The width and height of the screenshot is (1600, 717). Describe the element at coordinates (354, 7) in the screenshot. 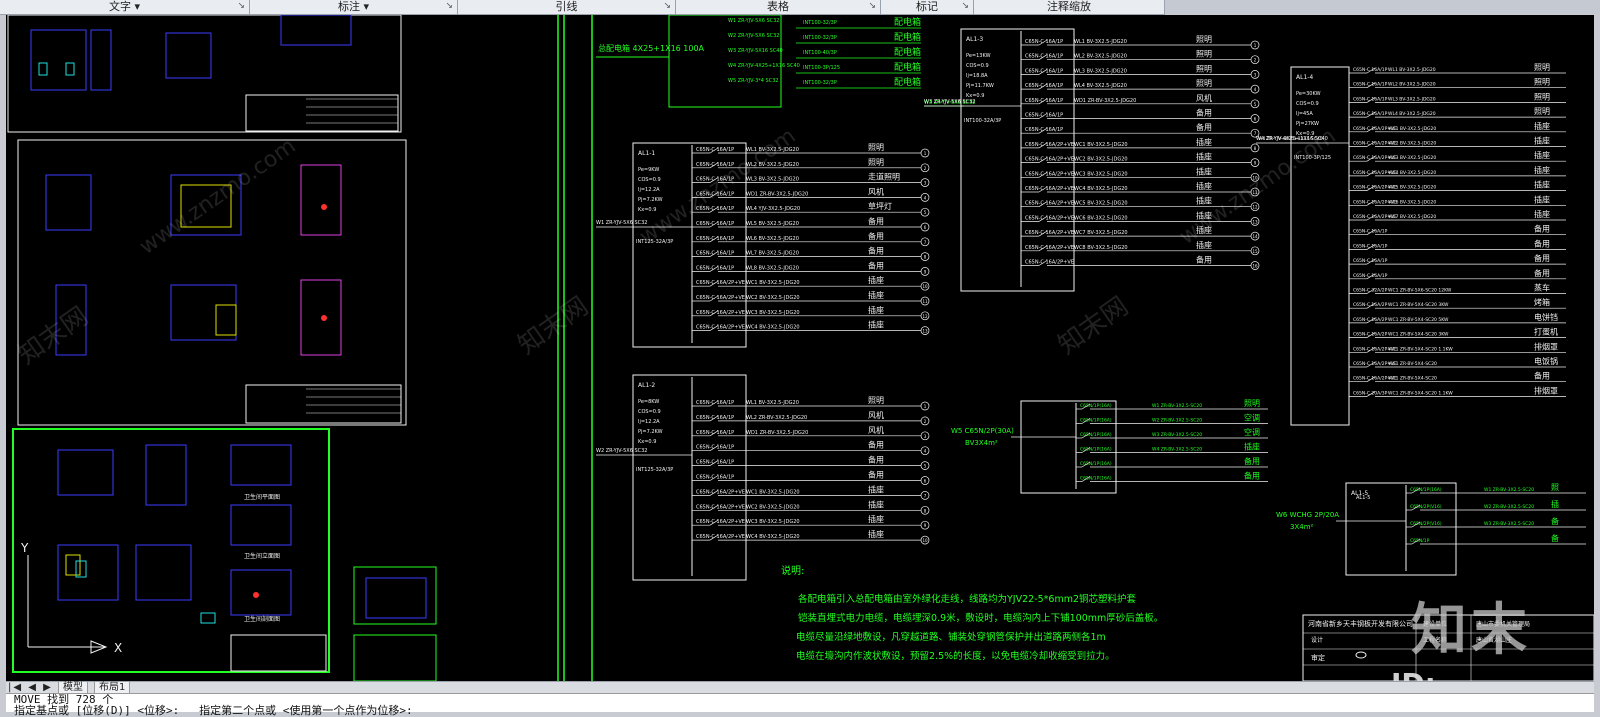

I see `ribbon-panel-dimension: 标注 ▾ ↘` at that location.